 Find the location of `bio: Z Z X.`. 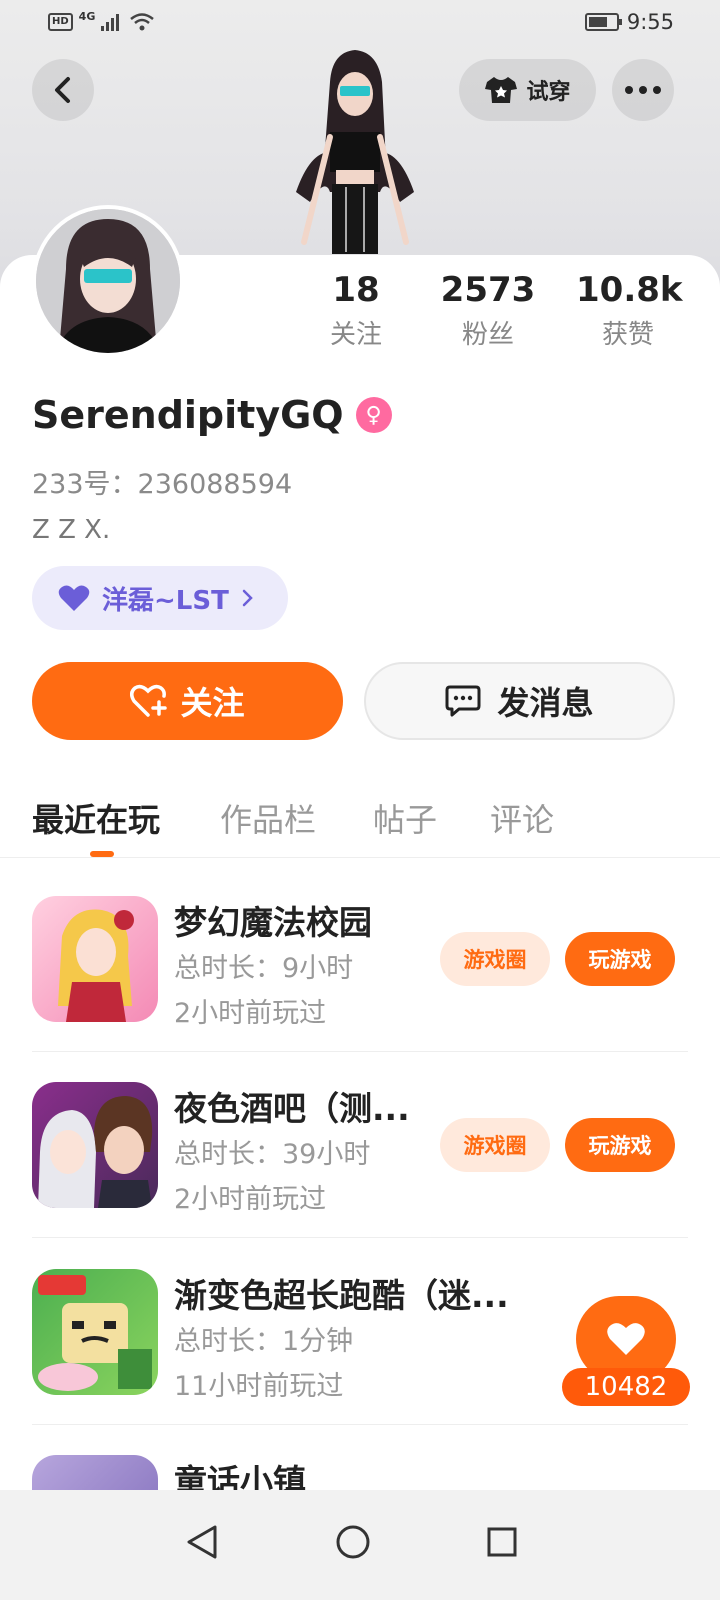

bio: Z Z X. is located at coordinates (71, 530).